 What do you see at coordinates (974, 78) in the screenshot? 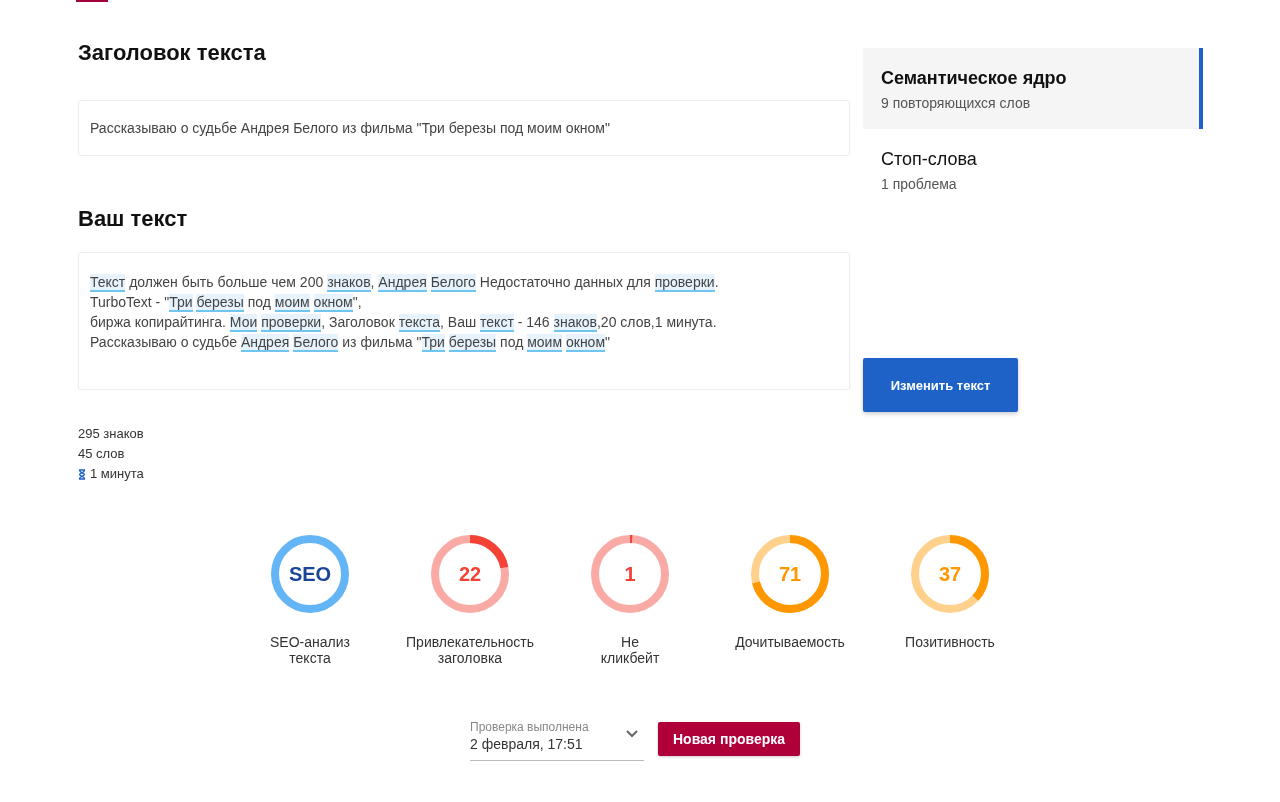
I see `tab-title: Семантическое ядро` at bounding box center [974, 78].